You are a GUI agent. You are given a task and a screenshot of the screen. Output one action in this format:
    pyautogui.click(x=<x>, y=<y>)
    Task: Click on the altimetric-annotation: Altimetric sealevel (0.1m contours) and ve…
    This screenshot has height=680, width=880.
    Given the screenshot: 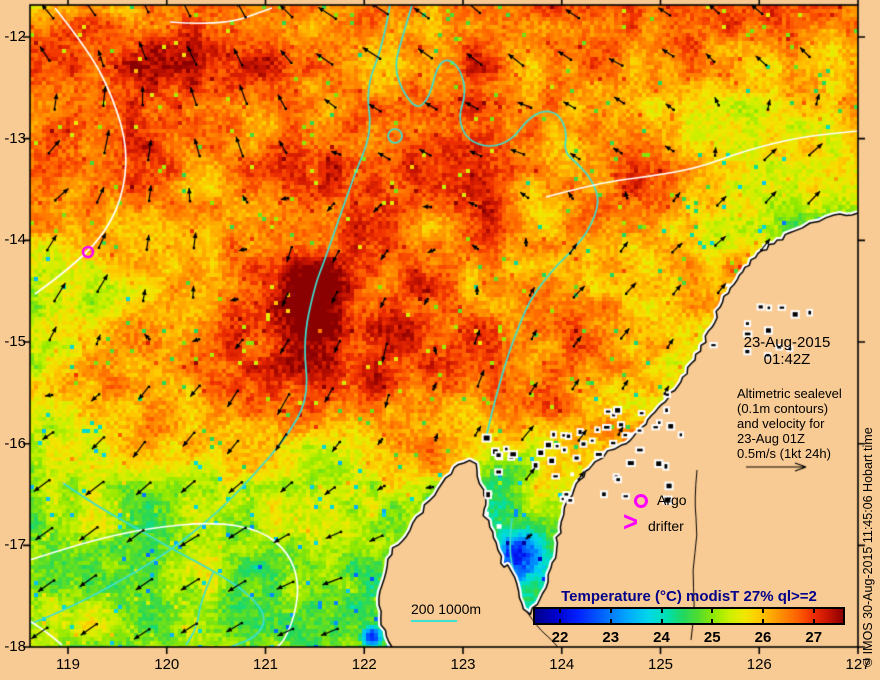 What is the action you would take?
    pyautogui.click(x=789, y=423)
    